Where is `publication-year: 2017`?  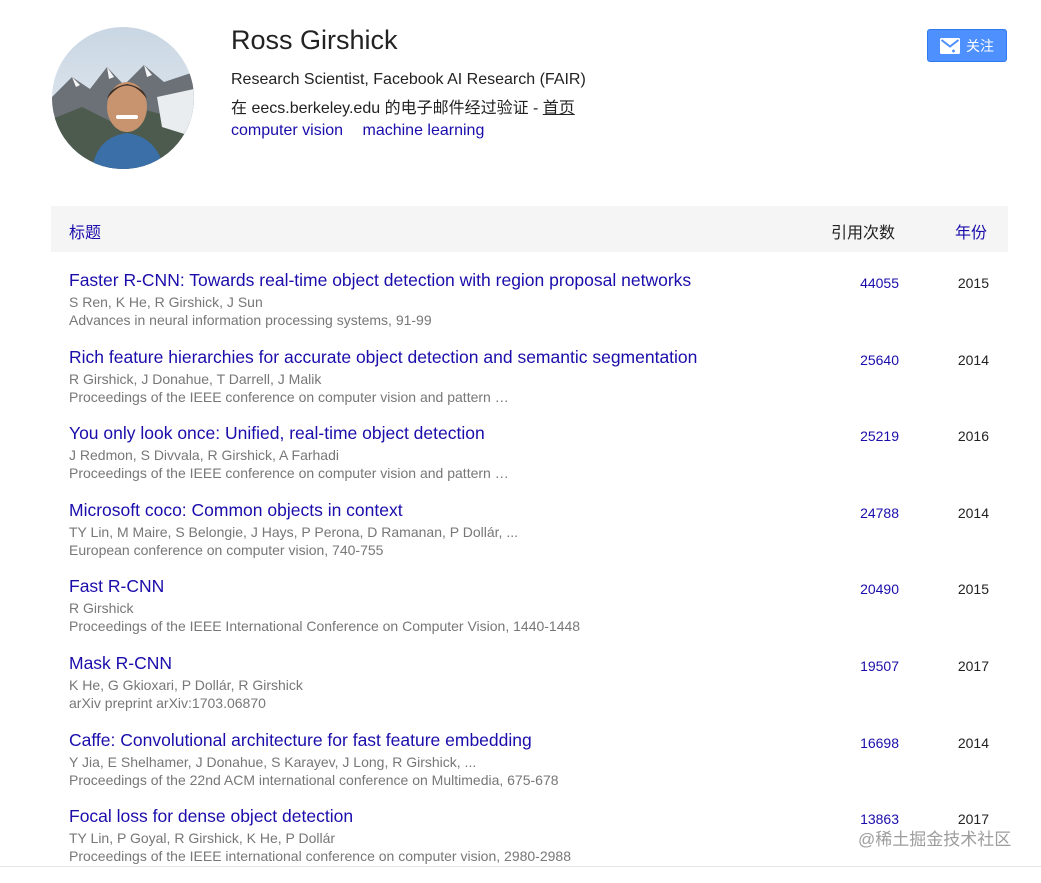 publication-year: 2017 is located at coordinates (973, 665).